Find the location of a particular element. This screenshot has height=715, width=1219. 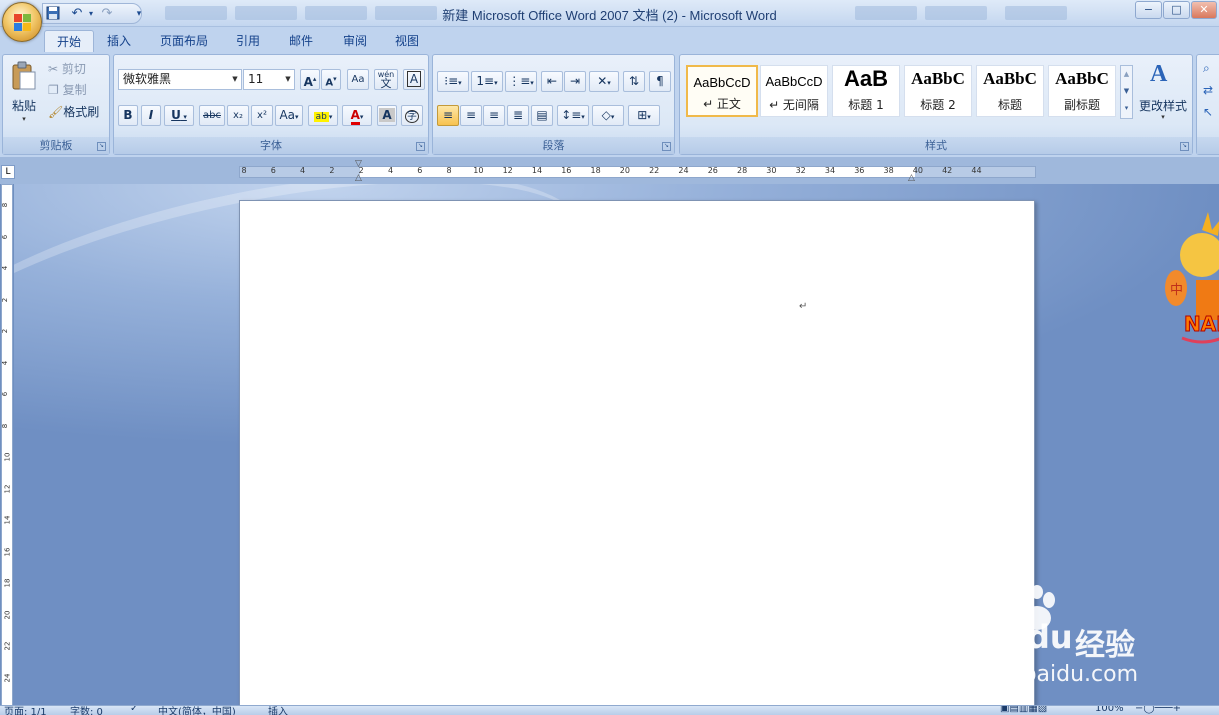

distributed-icon: ▤ is located at coordinates (542, 115).